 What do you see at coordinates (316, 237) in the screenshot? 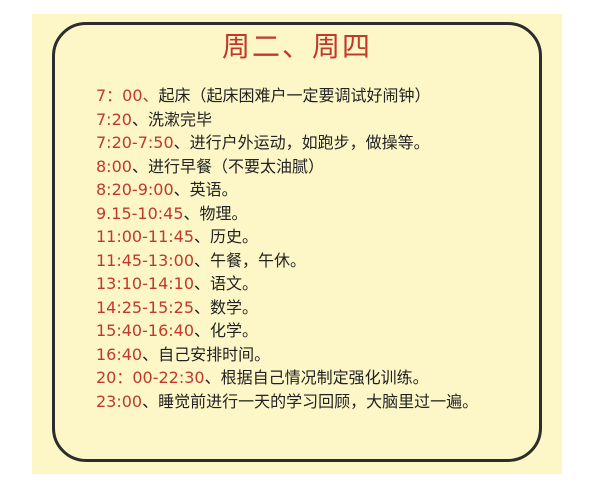
I see `schedule-item: 11:00-11:45、历史。` at bounding box center [316, 237].